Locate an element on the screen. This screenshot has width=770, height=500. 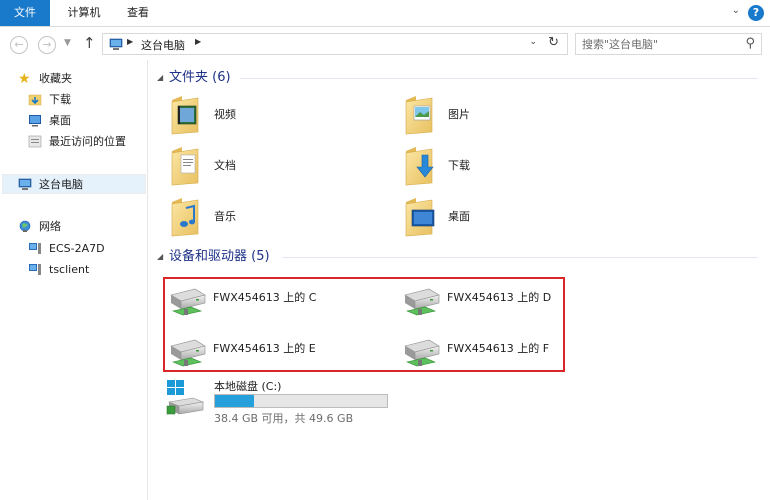
local-disk-icon is located at coordinates (185, 397).